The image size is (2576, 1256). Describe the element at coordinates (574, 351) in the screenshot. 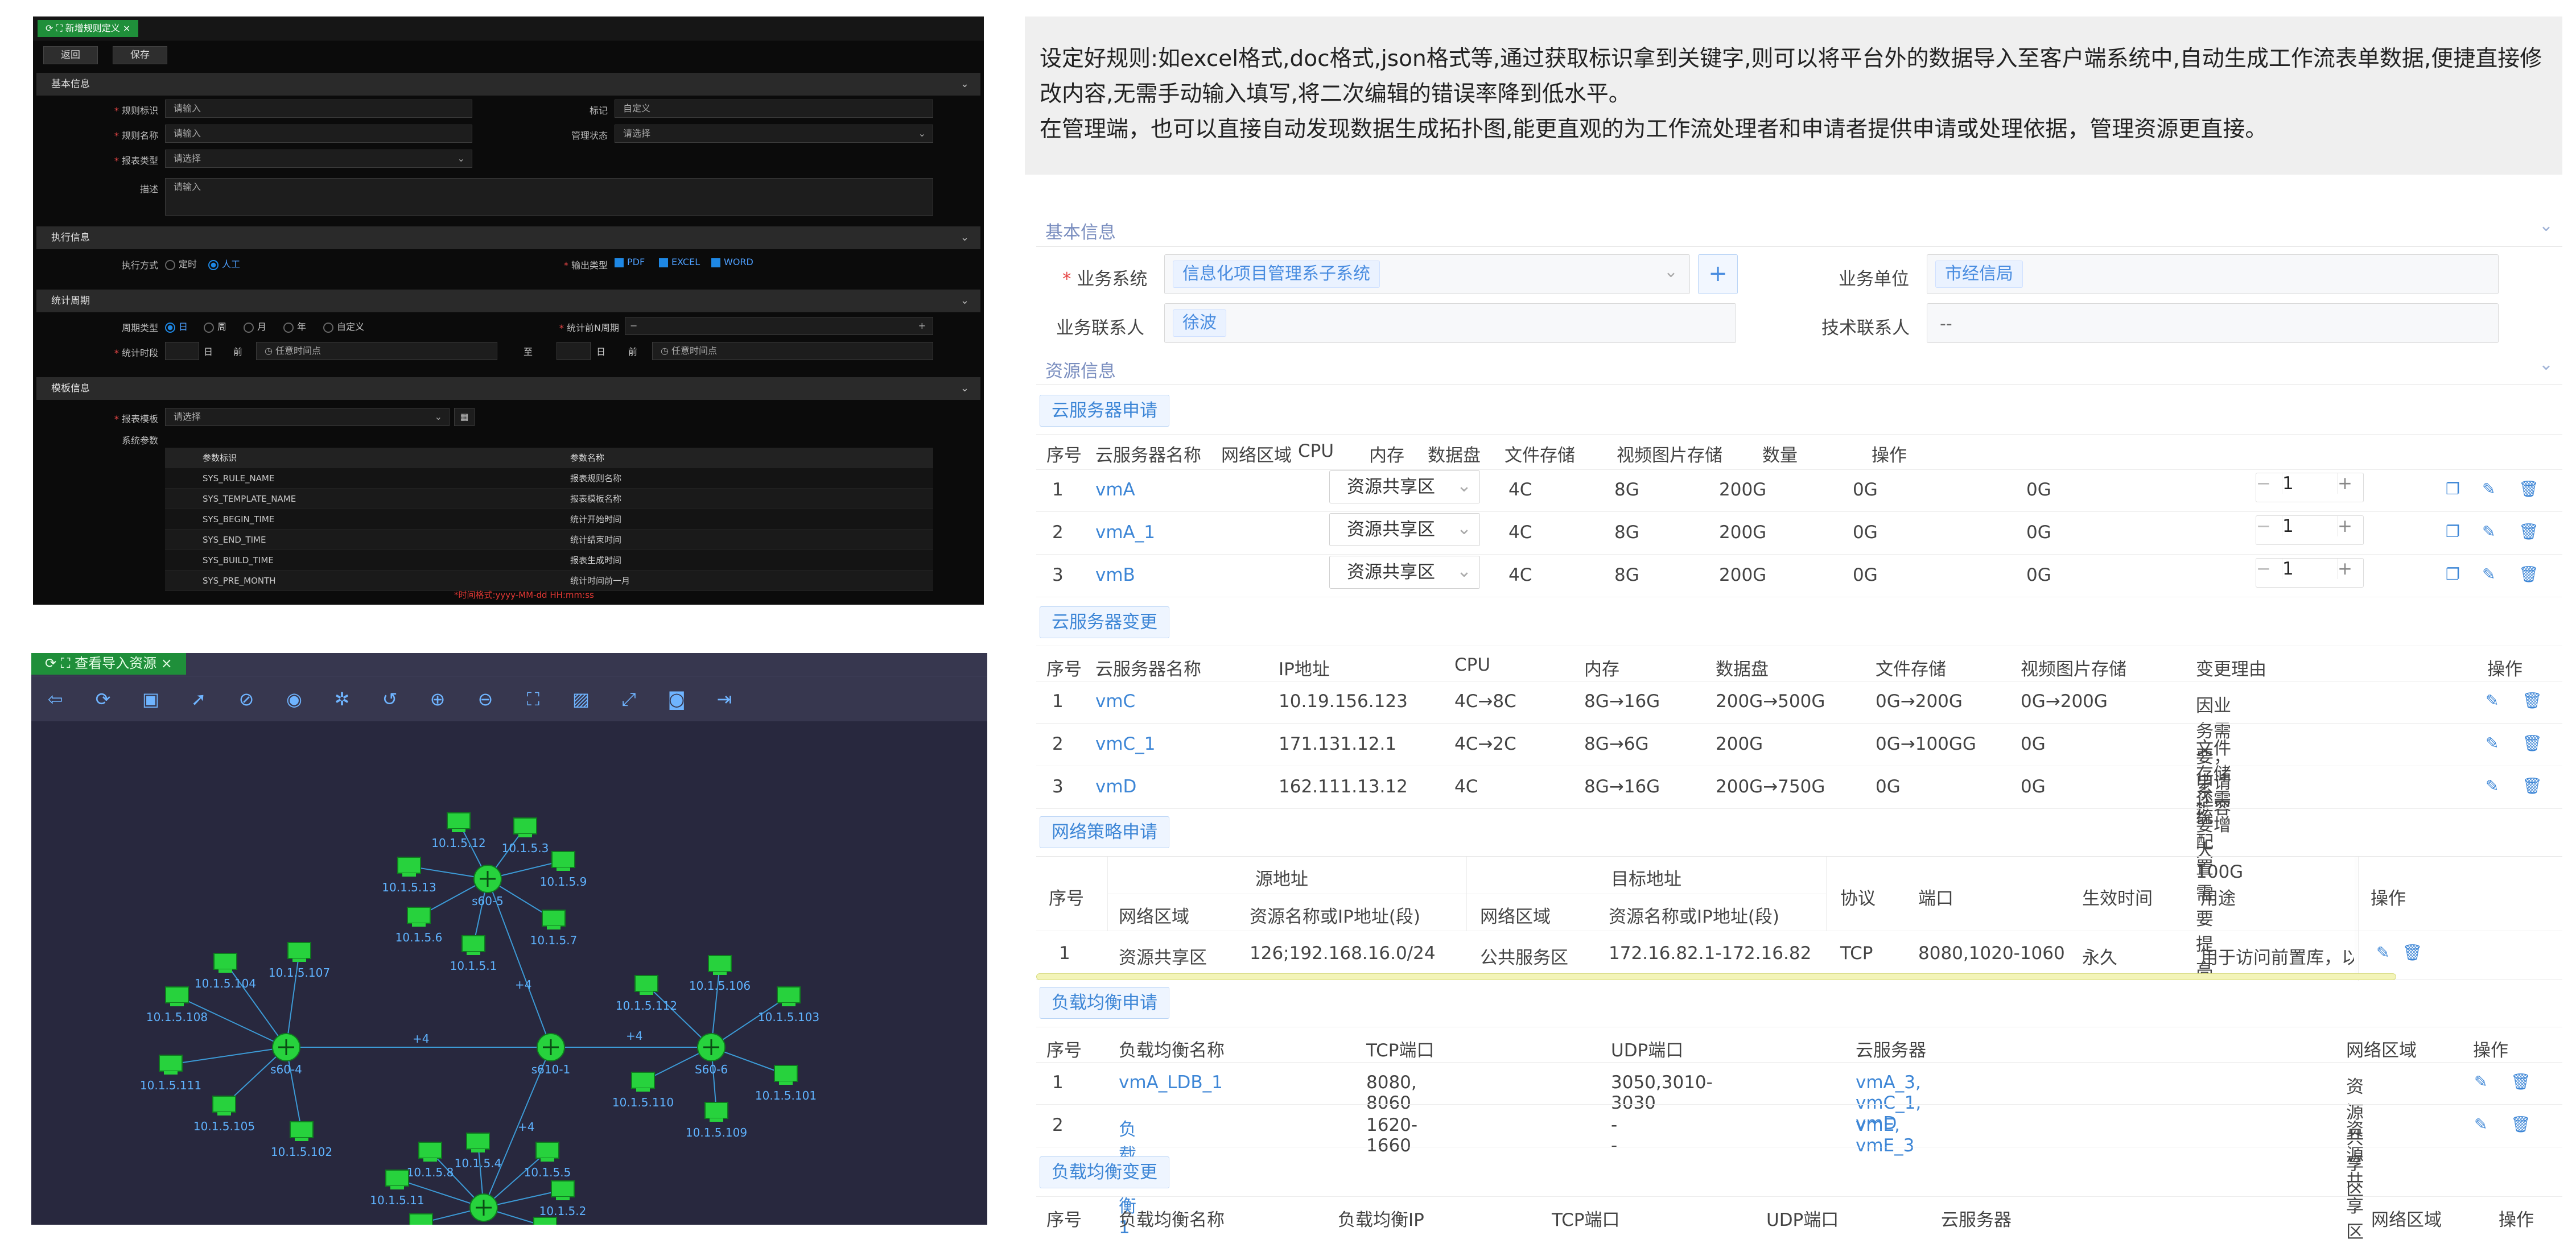

I see `period-end-n` at that location.